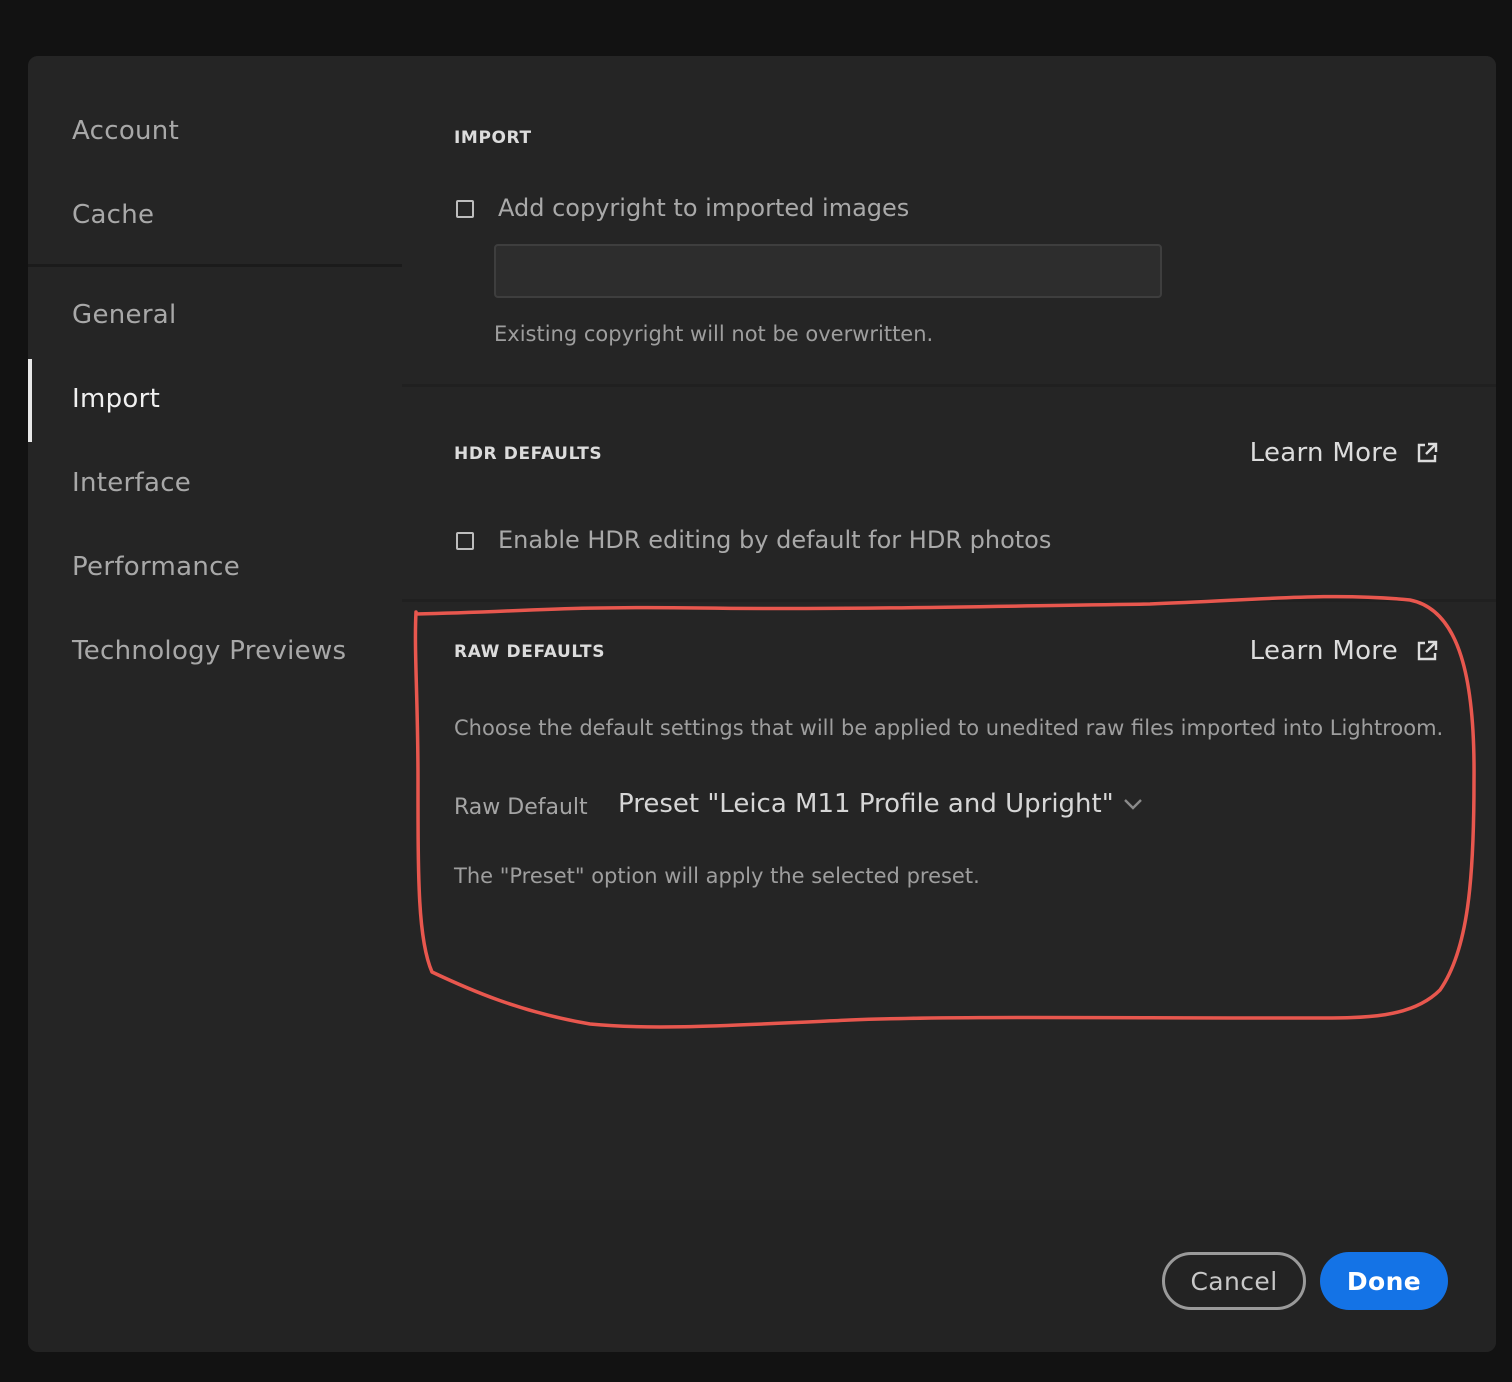 The height and width of the screenshot is (1382, 1512). Describe the element at coordinates (113, 215) in the screenshot. I see `sidebar-item-cache: Cache` at that location.